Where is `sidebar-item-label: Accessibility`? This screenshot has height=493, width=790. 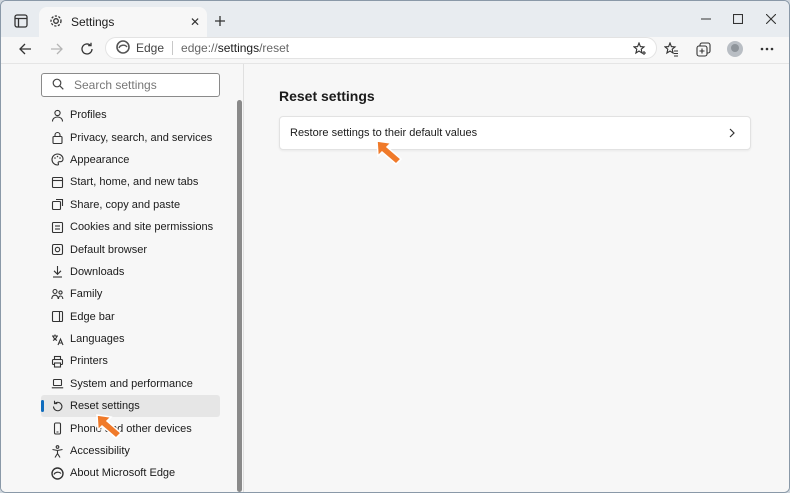 sidebar-item-label: Accessibility is located at coordinates (100, 451).